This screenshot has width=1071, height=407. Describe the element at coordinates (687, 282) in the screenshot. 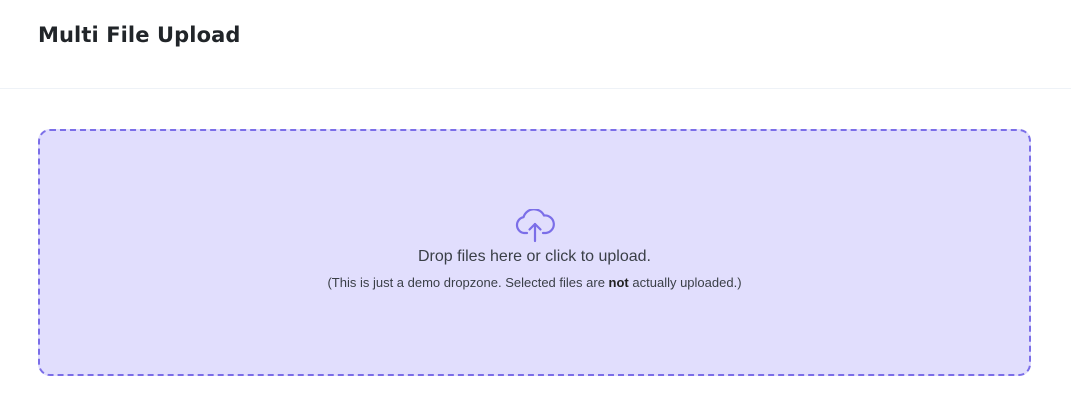

I see `dropzone-note-after: actually uploaded.)` at that location.